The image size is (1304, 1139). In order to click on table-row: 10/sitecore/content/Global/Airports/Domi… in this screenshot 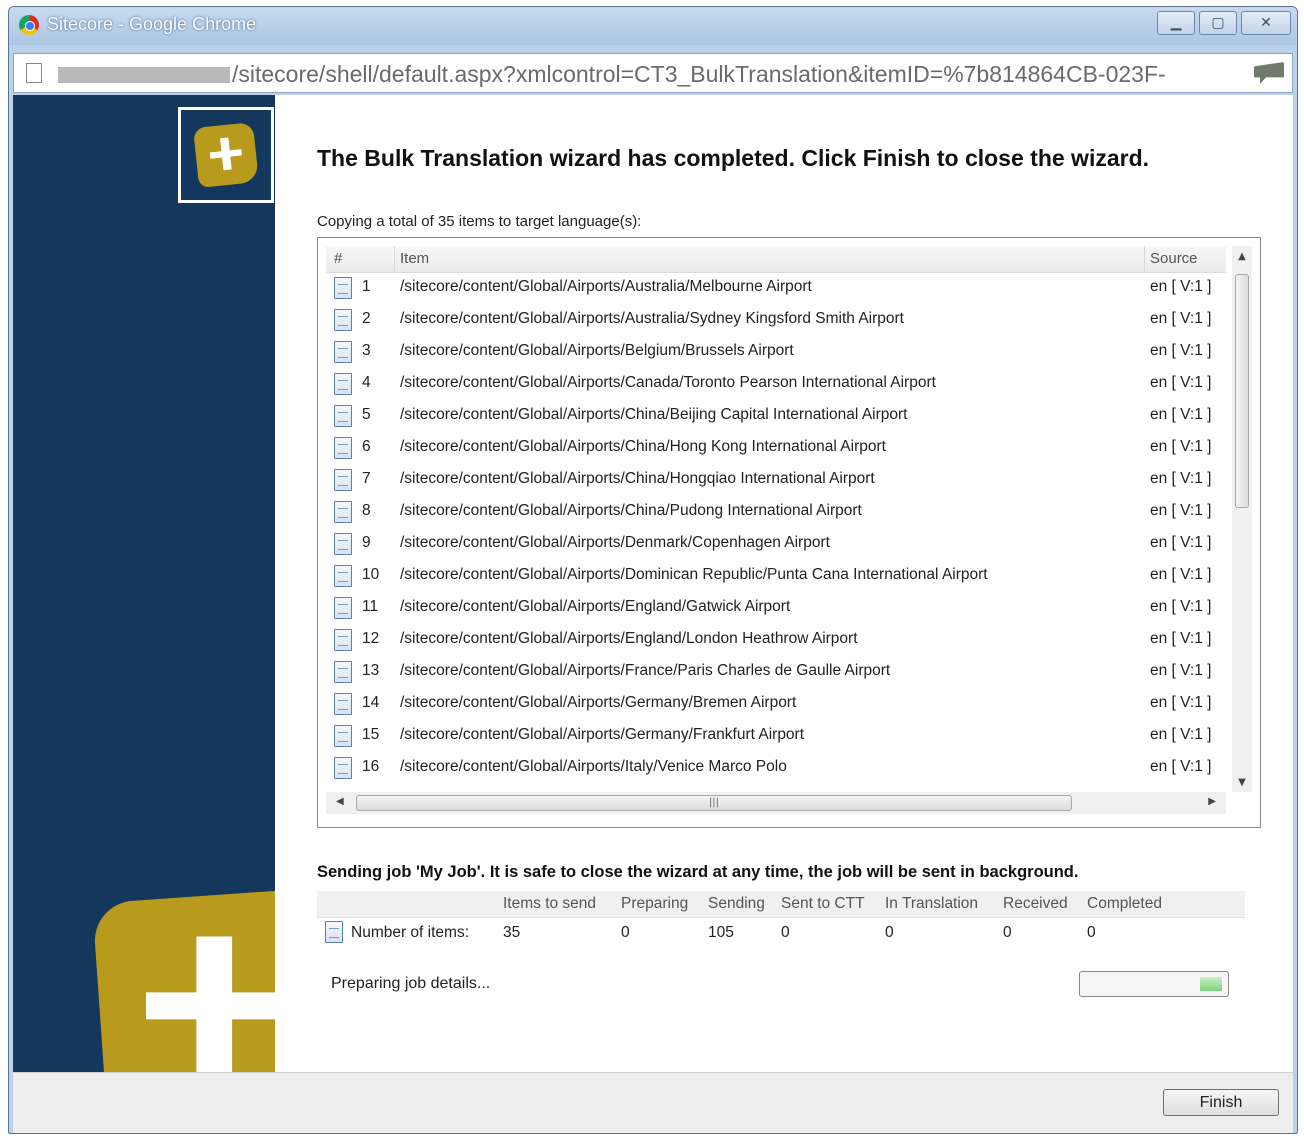, I will do `click(776, 576)`.